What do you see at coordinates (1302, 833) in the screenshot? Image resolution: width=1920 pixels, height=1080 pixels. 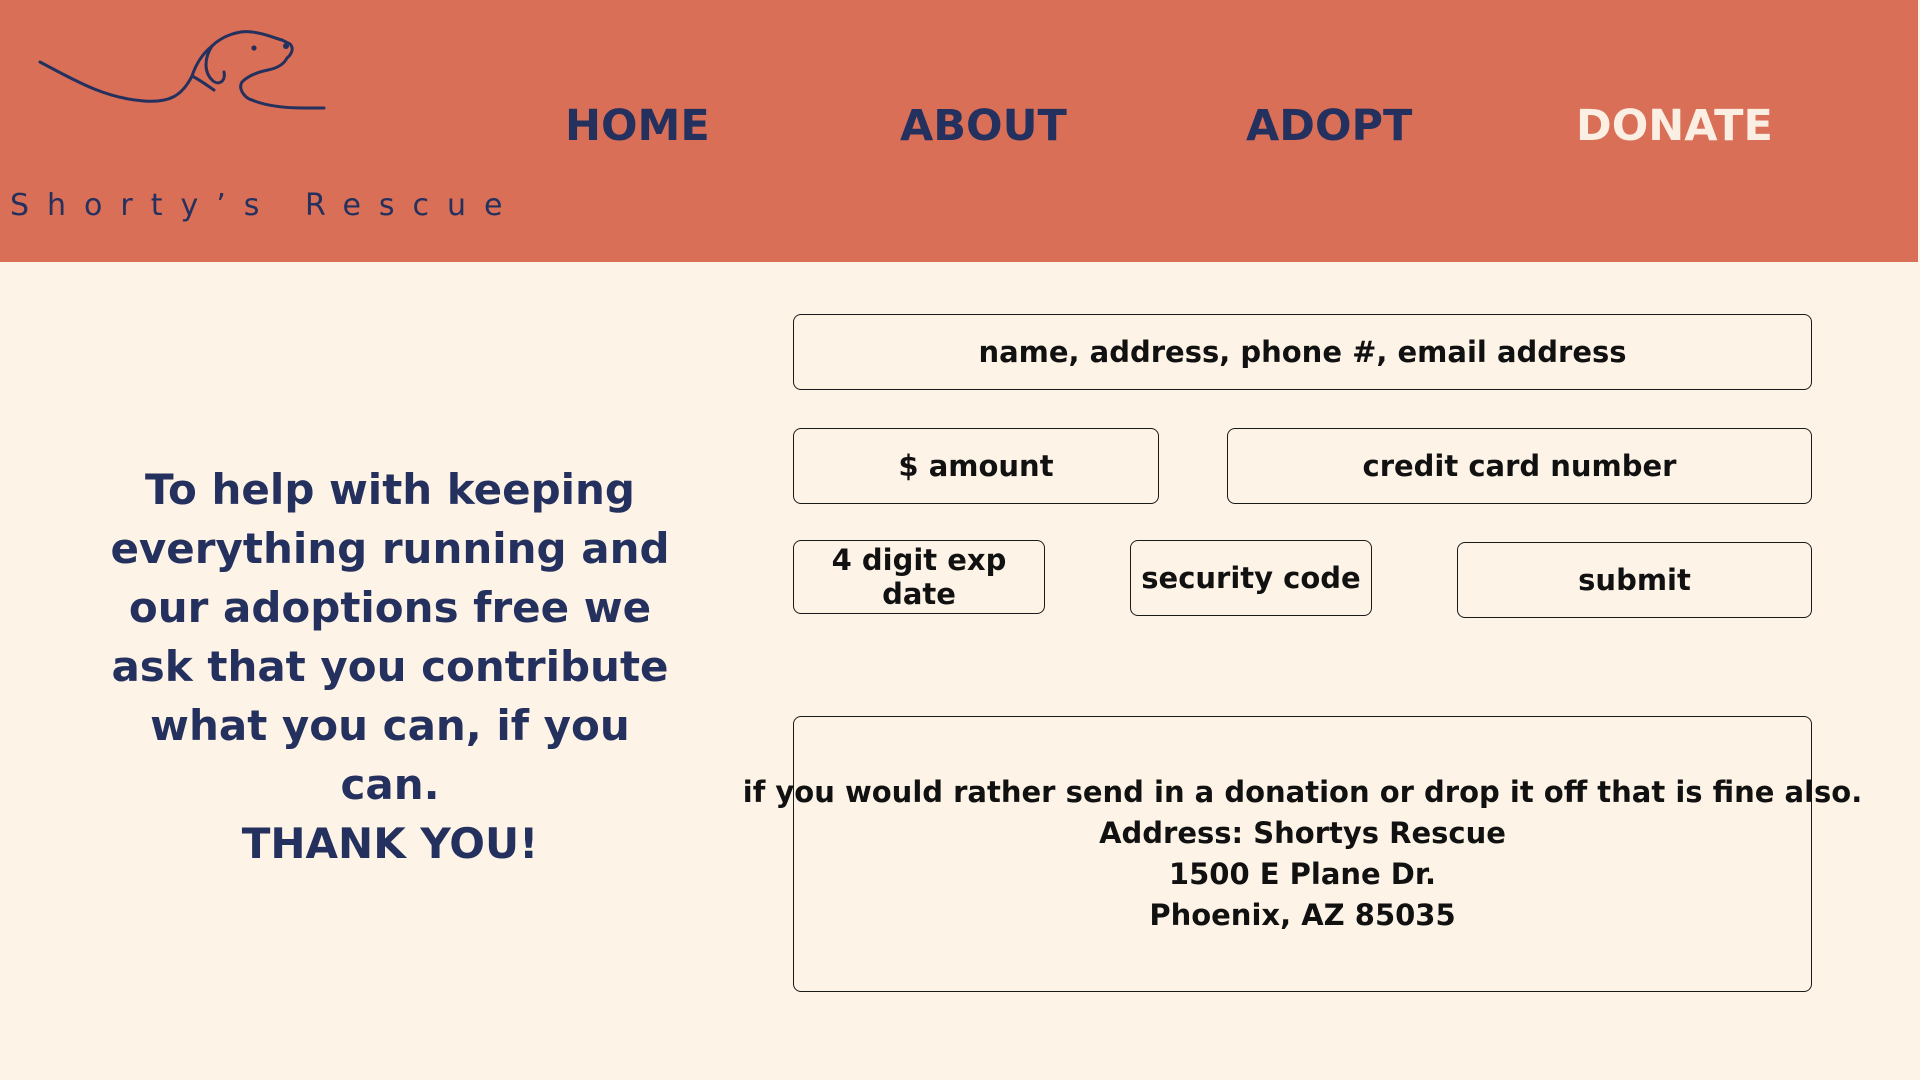 I see `mail-info-address-name: Address: Shortys Rescue` at bounding box center [1302, 833].